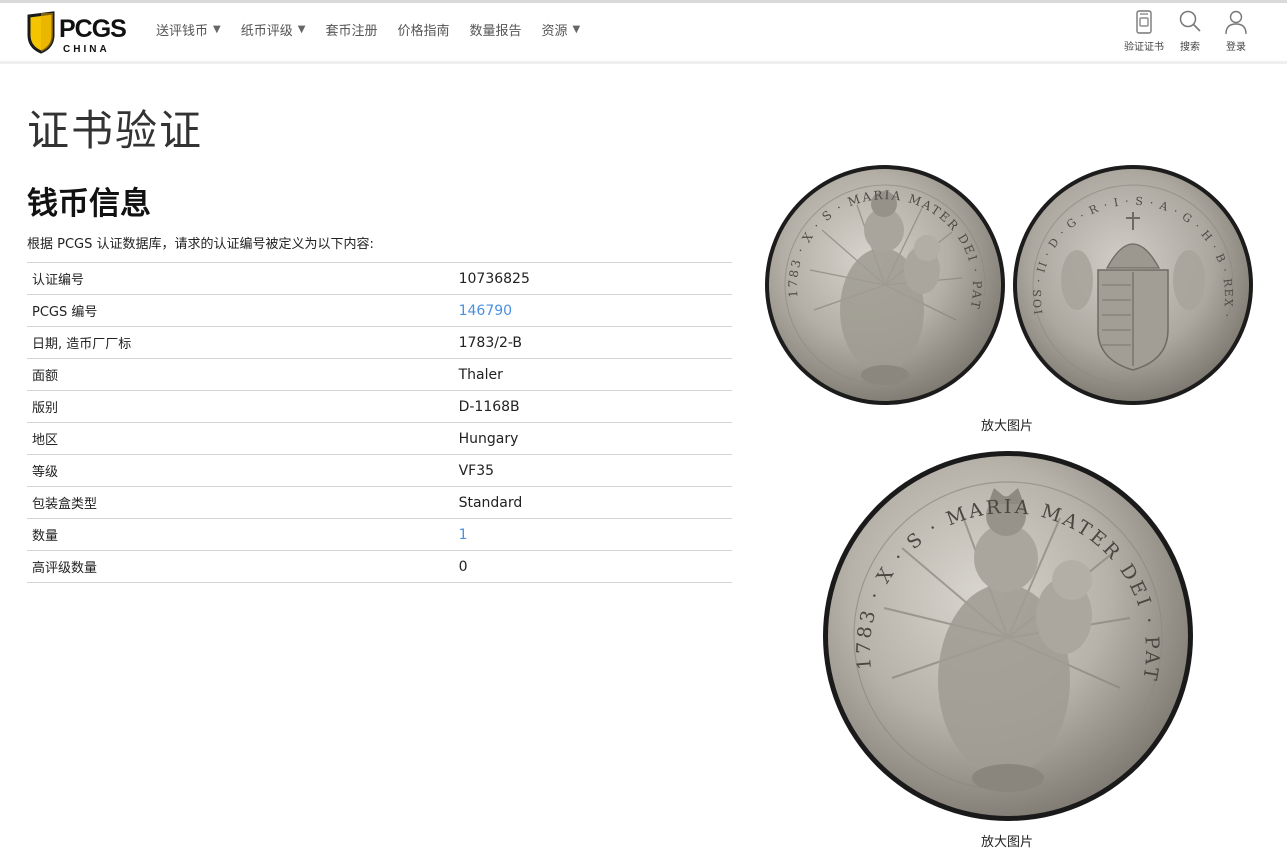 The height and width of the screenshot is (862, 1287). I want to click on population-link: 1, so click(463, 535).